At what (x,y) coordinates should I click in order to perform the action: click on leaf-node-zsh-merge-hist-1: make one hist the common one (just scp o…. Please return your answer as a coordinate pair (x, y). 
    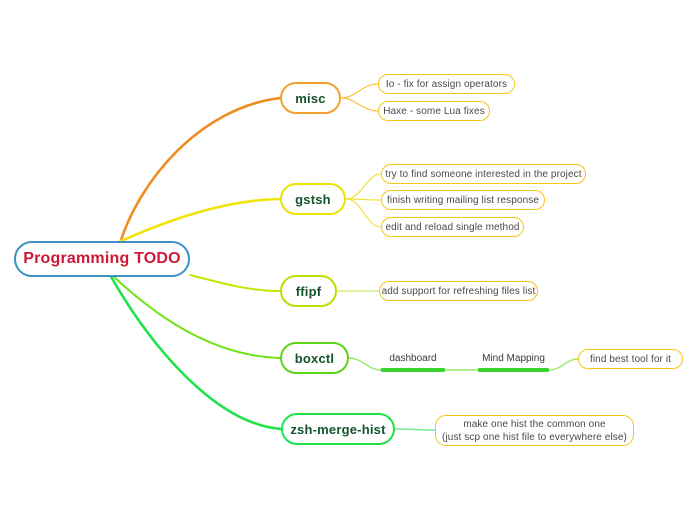
    Looking at the image, I should click on (534, 430).